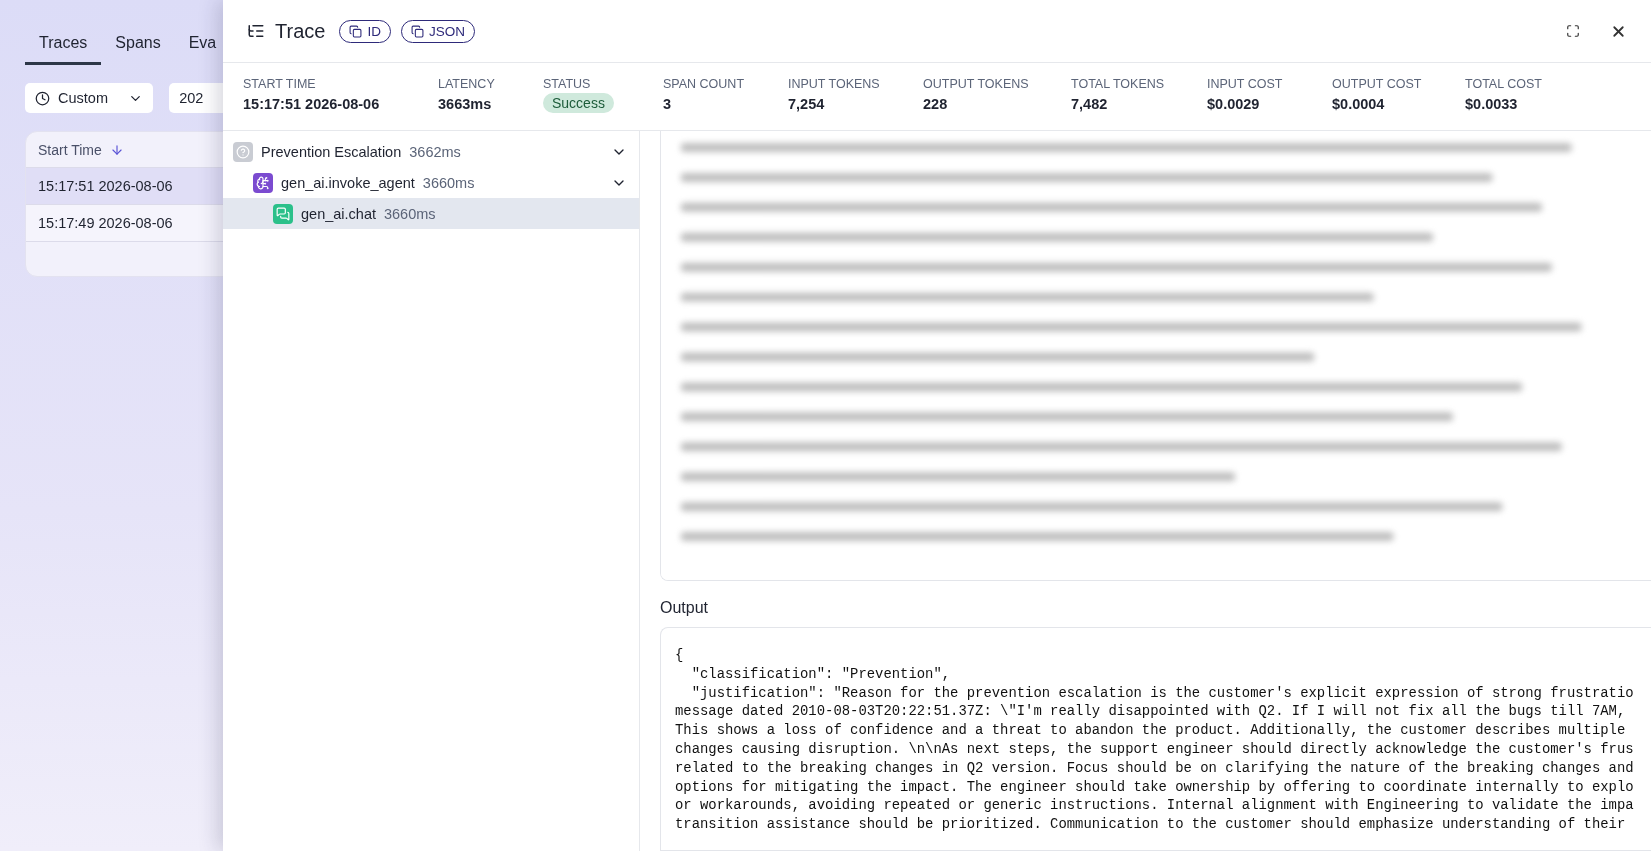 The image size is (1651, 851). Describe the element at coordinates (1162, 693) in the screenshot. I see `code-line: "justification": "Reason for the prevention escalation is the customer's explicit expression of strong frustratio` at that location.